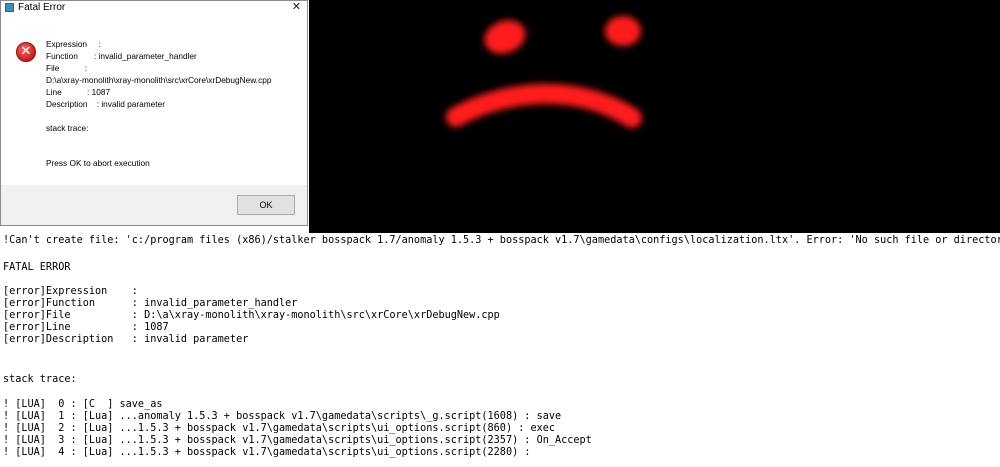 The image size is (1000, 467). Describe the element at coordinates (78, 92) in the screenshot. I see `line-number-line: Line : 1087` at that location.